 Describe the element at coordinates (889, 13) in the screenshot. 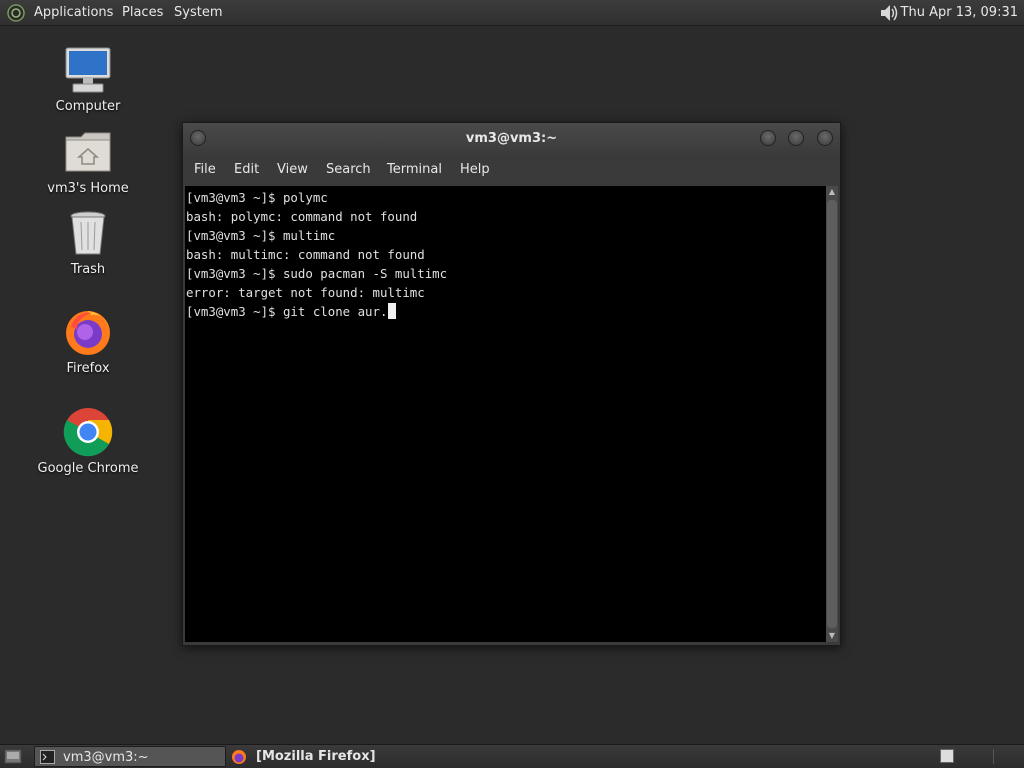

I see `volume-icon` at that location.